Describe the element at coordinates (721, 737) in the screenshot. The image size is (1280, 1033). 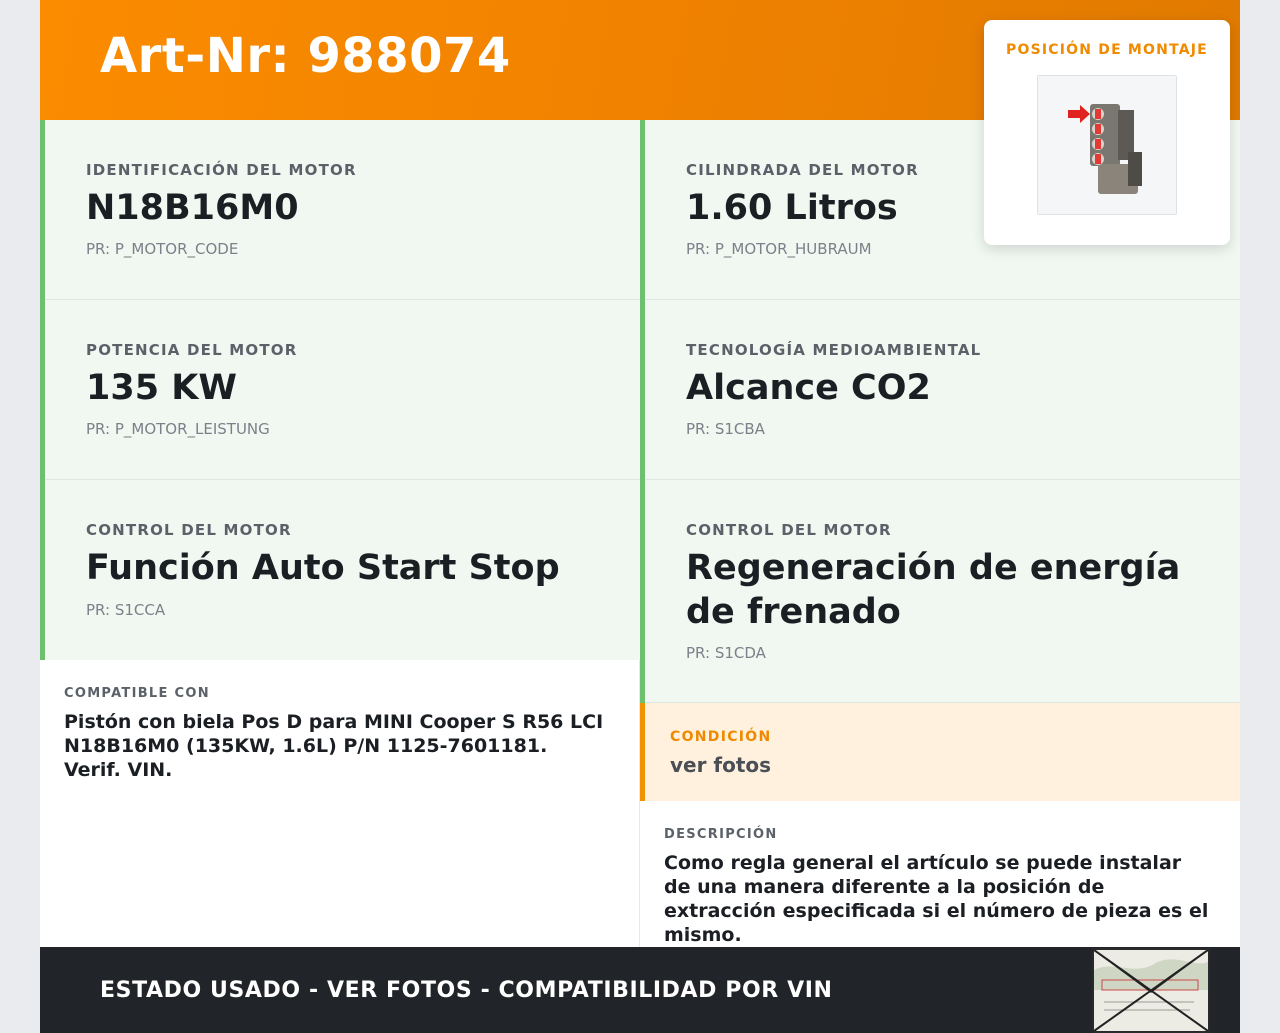
I see `condition-label: CONDICIÓN` at that location.